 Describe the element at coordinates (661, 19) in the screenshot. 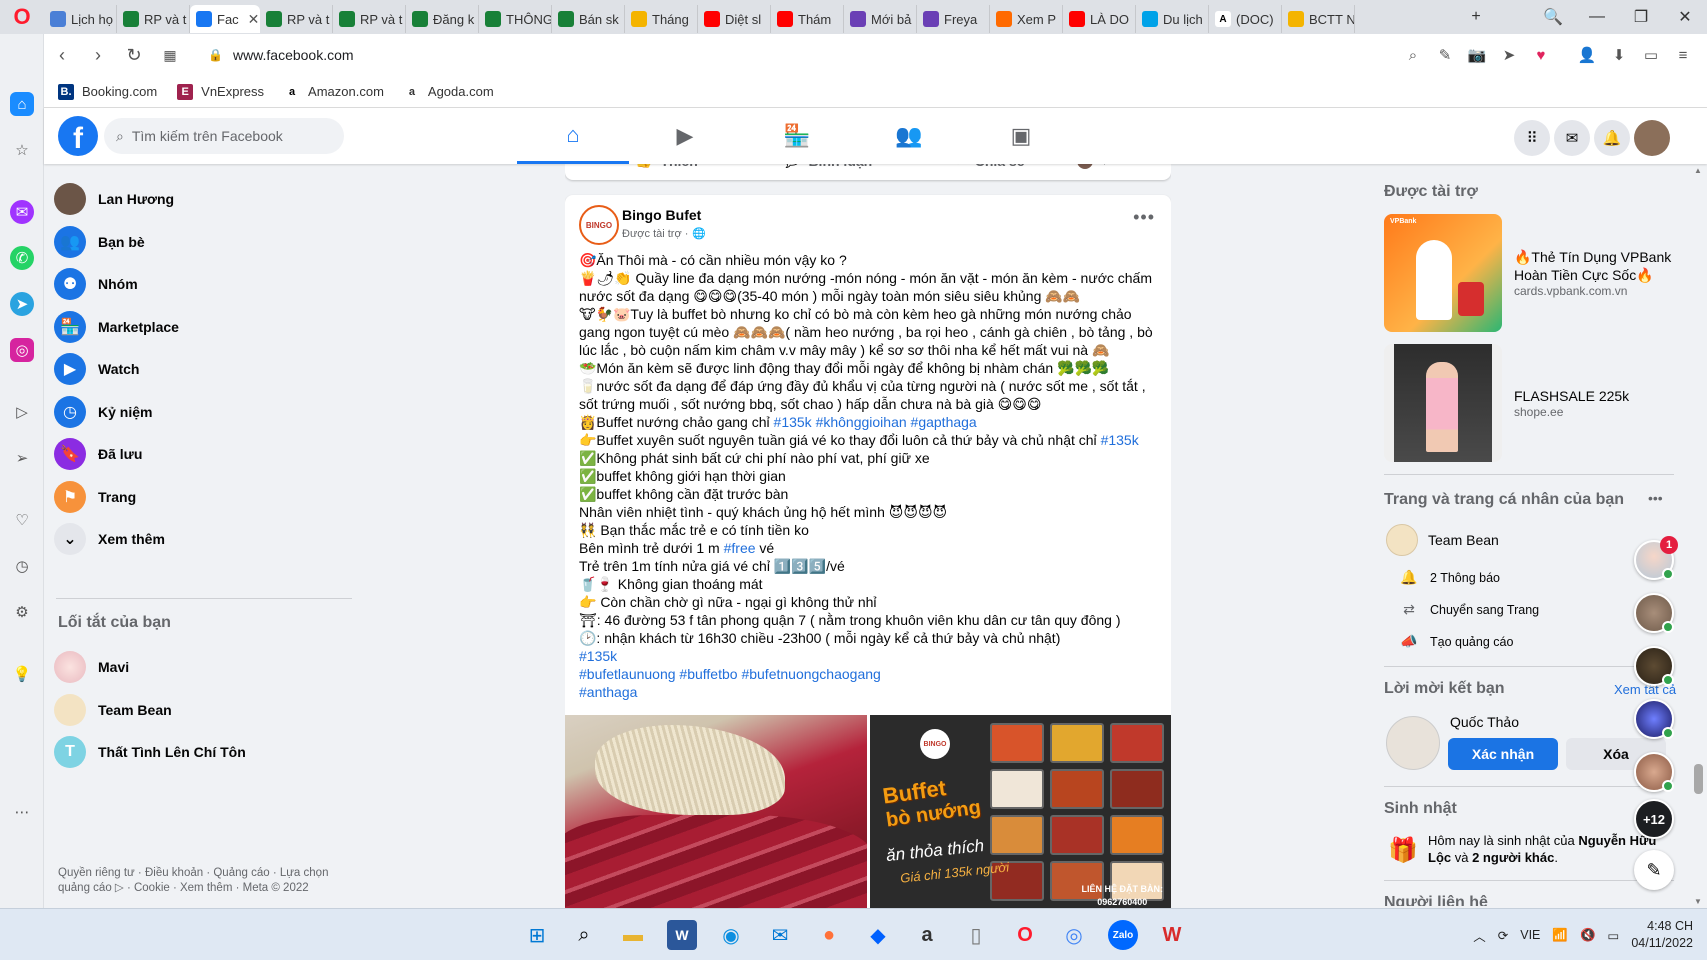

I see `browser-tab: Tháng` at that location.